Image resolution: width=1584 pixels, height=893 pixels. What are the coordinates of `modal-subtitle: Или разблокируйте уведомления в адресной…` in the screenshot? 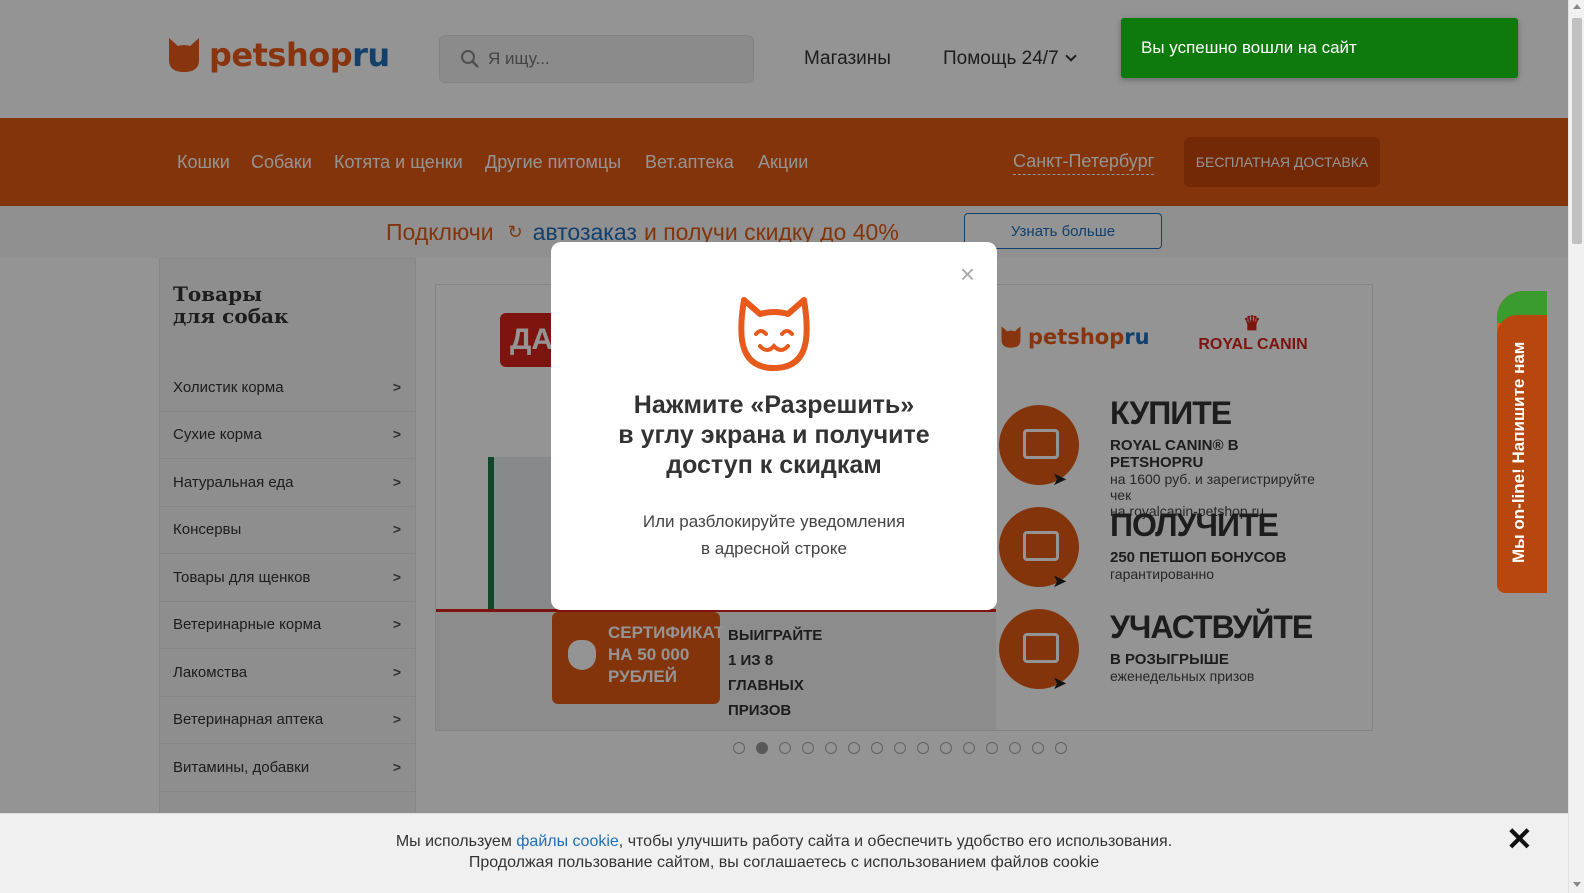 It's located at (774, 535).